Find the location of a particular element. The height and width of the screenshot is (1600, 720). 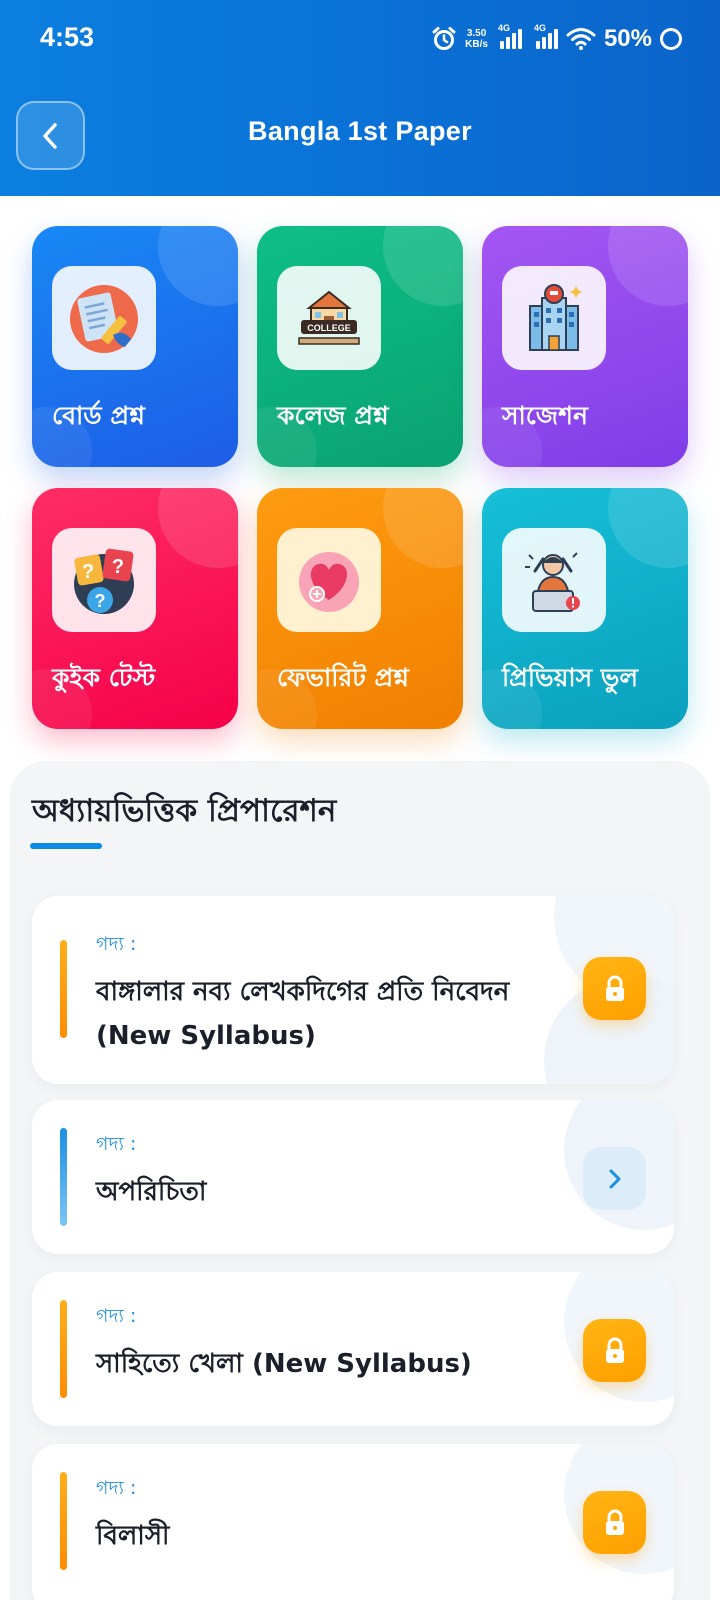

chevron-right-icon is located at coordinates (614, 1178).